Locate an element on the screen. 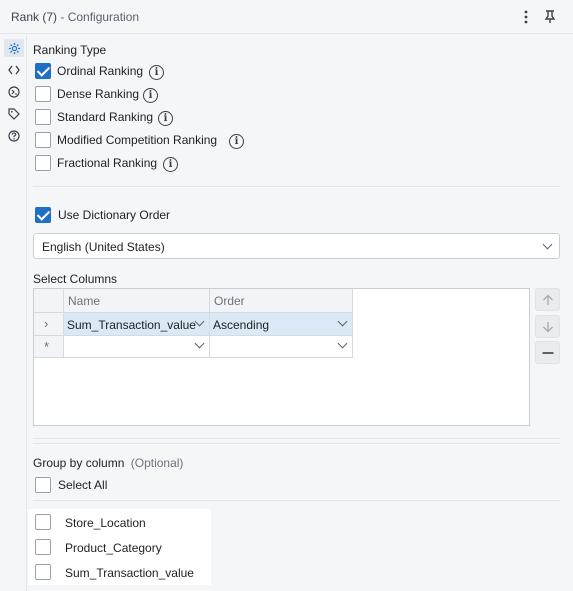 This screenshot has width=573, height=591. use-dictionary-order-label: Use Dictionary Order is located at coordinates (114, 215).